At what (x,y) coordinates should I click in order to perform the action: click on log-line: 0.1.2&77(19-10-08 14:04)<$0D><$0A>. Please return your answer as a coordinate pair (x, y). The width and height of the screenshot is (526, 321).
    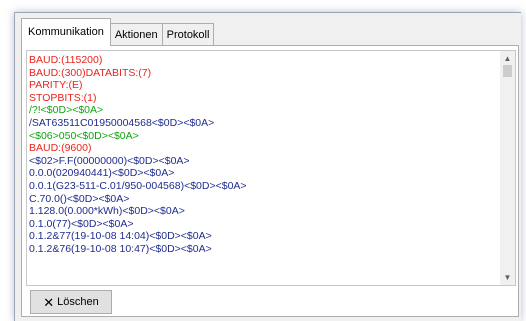
    Looking at the image, I should click on (120, 236).